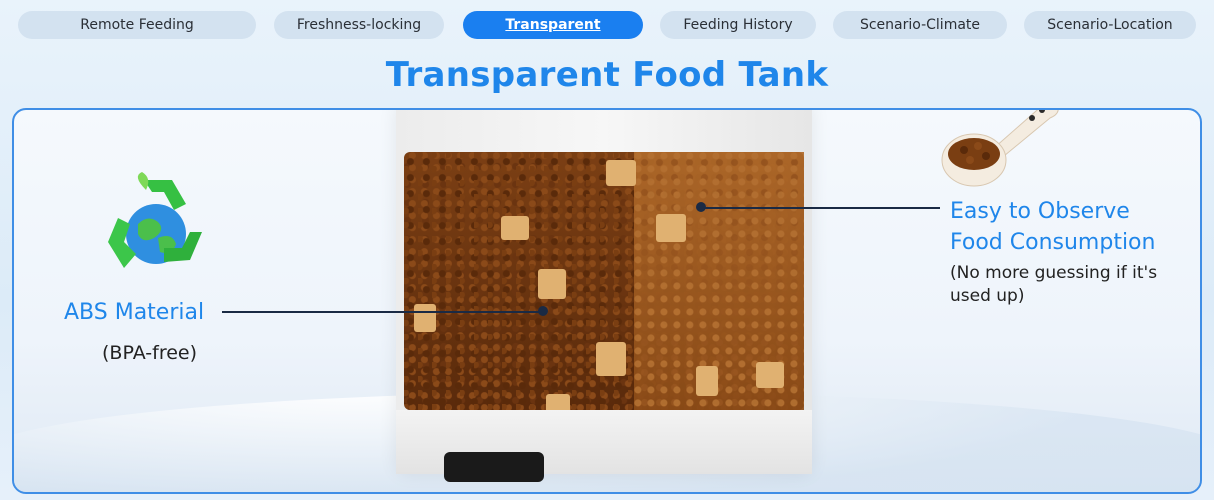 The width and height of the screenshot is (1214, 500). Describe the element at coordinates (381, 312) in the screenshot. I see `callout-line-left` at that location.